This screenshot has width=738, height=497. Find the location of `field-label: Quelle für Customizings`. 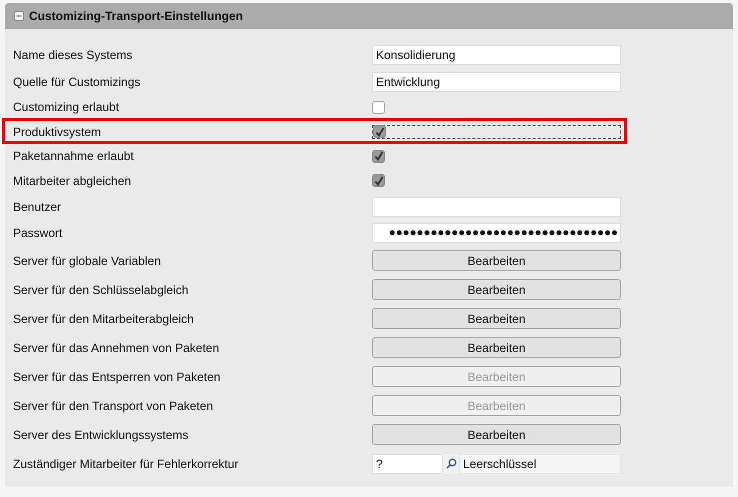

field-label: Quelle für Customizings is located at coordinates (77, 81).